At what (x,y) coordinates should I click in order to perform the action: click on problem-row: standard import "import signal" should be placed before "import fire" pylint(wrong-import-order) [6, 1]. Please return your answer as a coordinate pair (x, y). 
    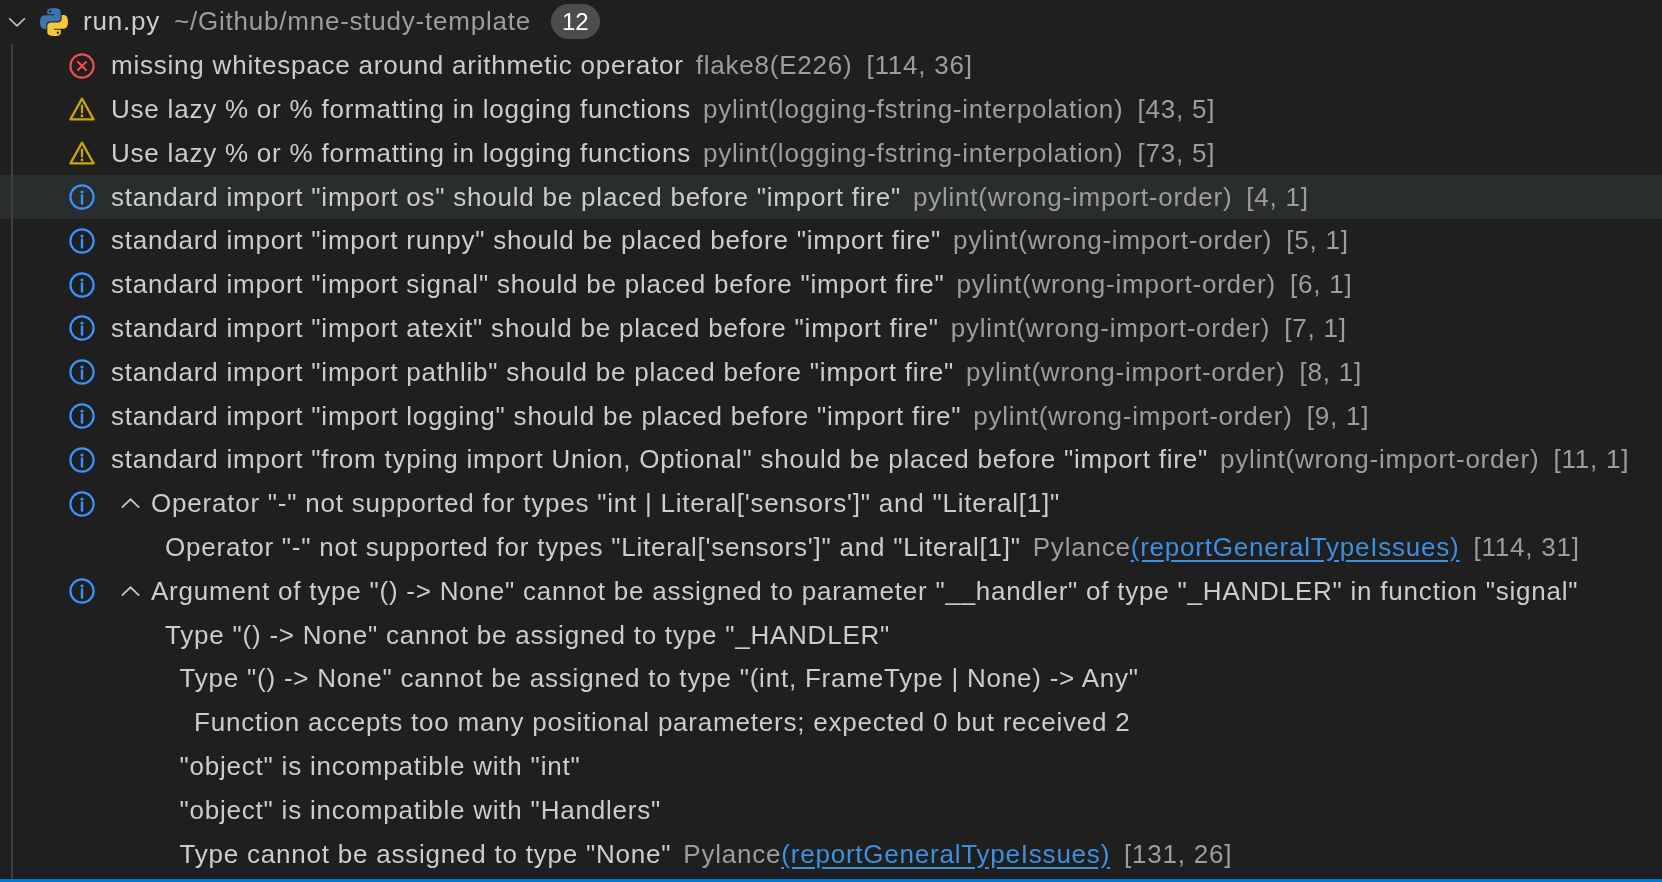
    Looking at the image, I should click on (831, 284).